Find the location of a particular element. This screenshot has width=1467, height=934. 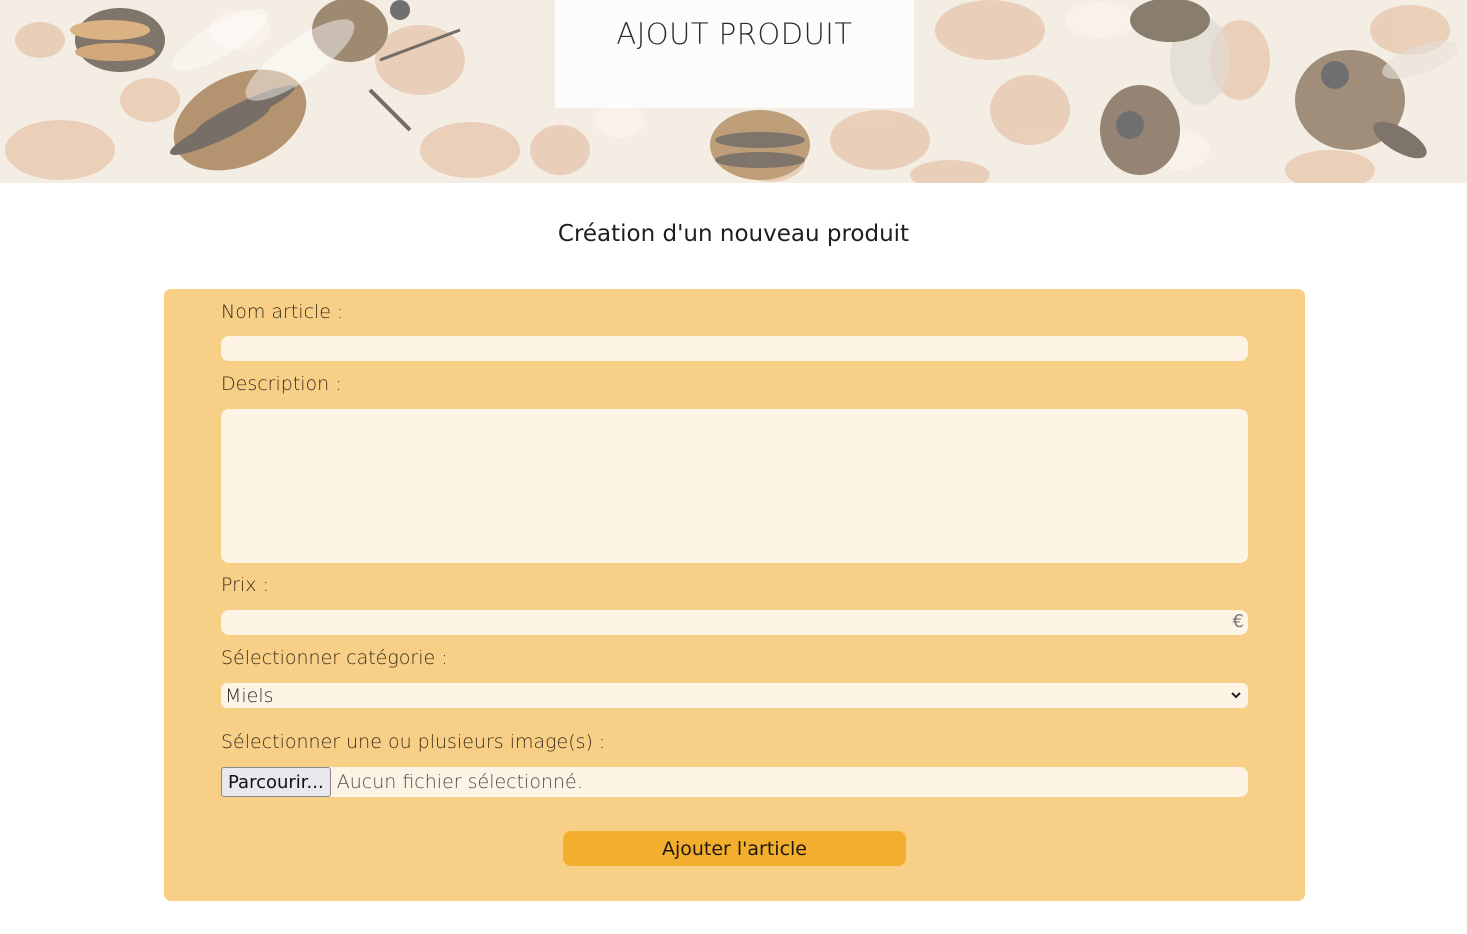

banner-title: AJOUT PRODUIT is located at coordinates (734, 34).